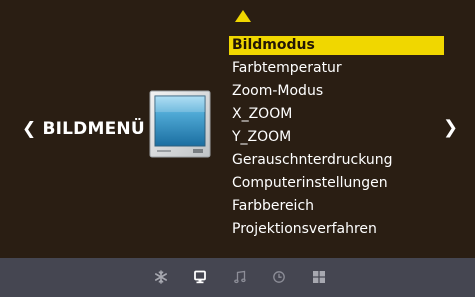 The width and height of the screenshot is (475, 297). What do you see at coordinates (450, 127) in the screenshot?
I see `chevron-right-icon: ❯` at bounding box center [450, 127].